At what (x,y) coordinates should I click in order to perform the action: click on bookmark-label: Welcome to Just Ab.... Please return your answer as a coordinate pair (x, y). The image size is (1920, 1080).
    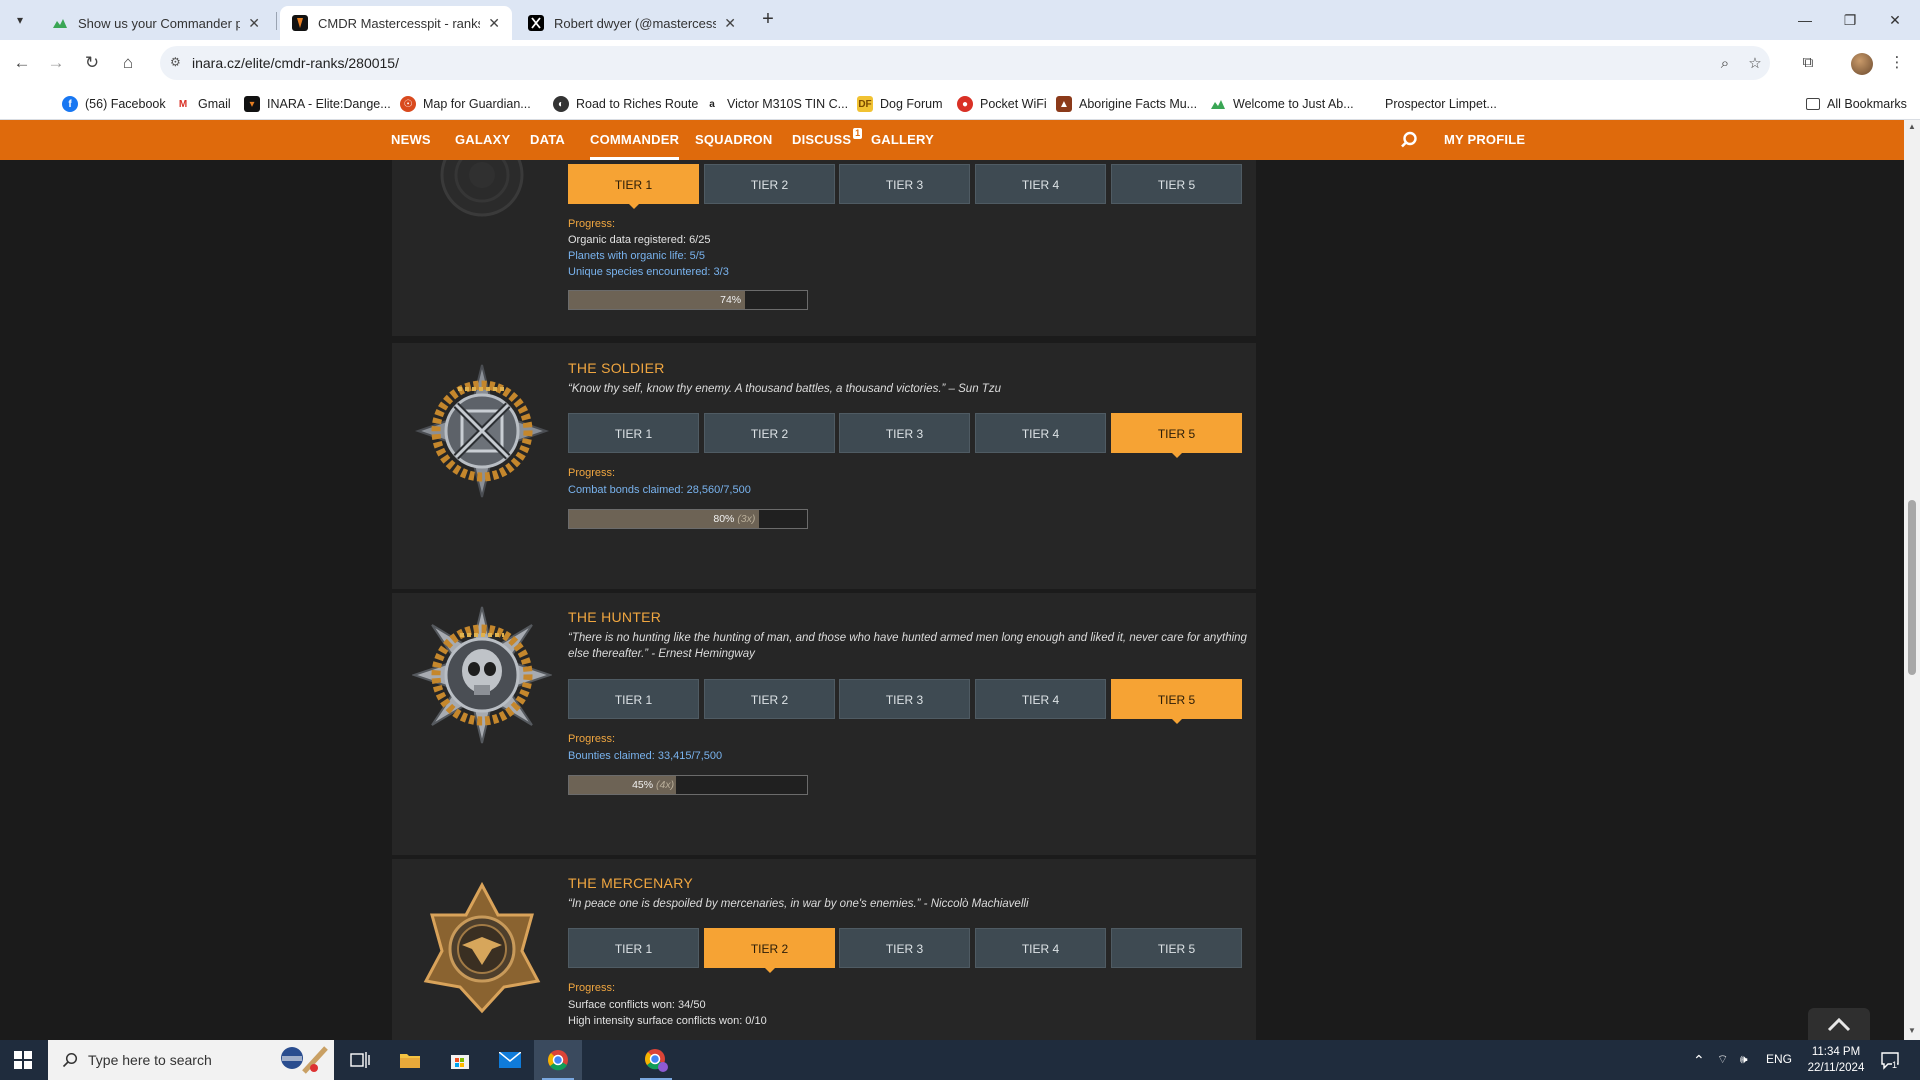
    Looking at the image, I should click on (1293, 104).